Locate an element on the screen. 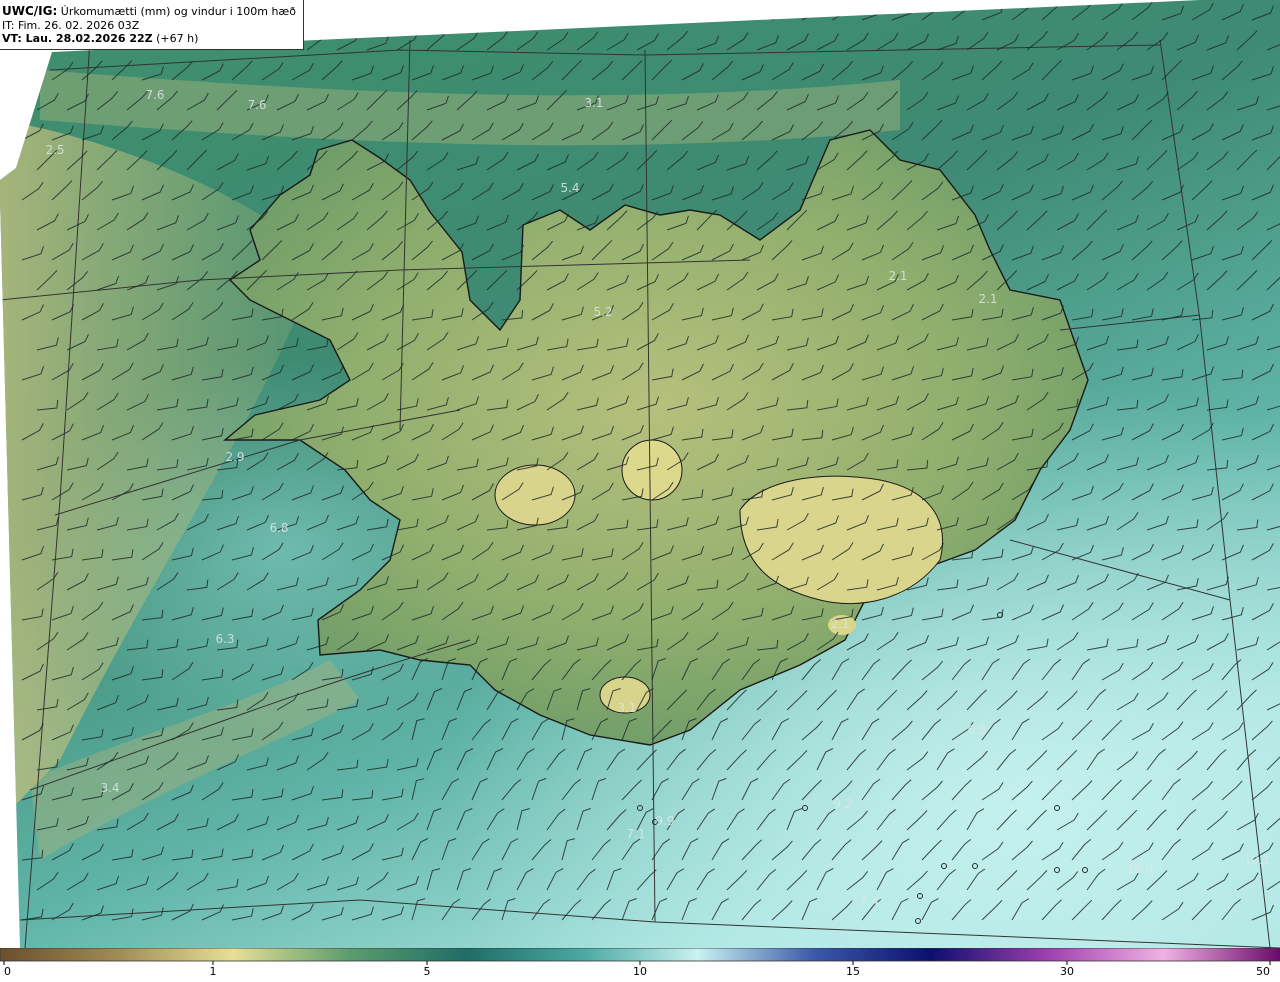 This screenshot has height=982, width=1280. colorbar-tick-label: 30 is located at coordinates (1067, 971).